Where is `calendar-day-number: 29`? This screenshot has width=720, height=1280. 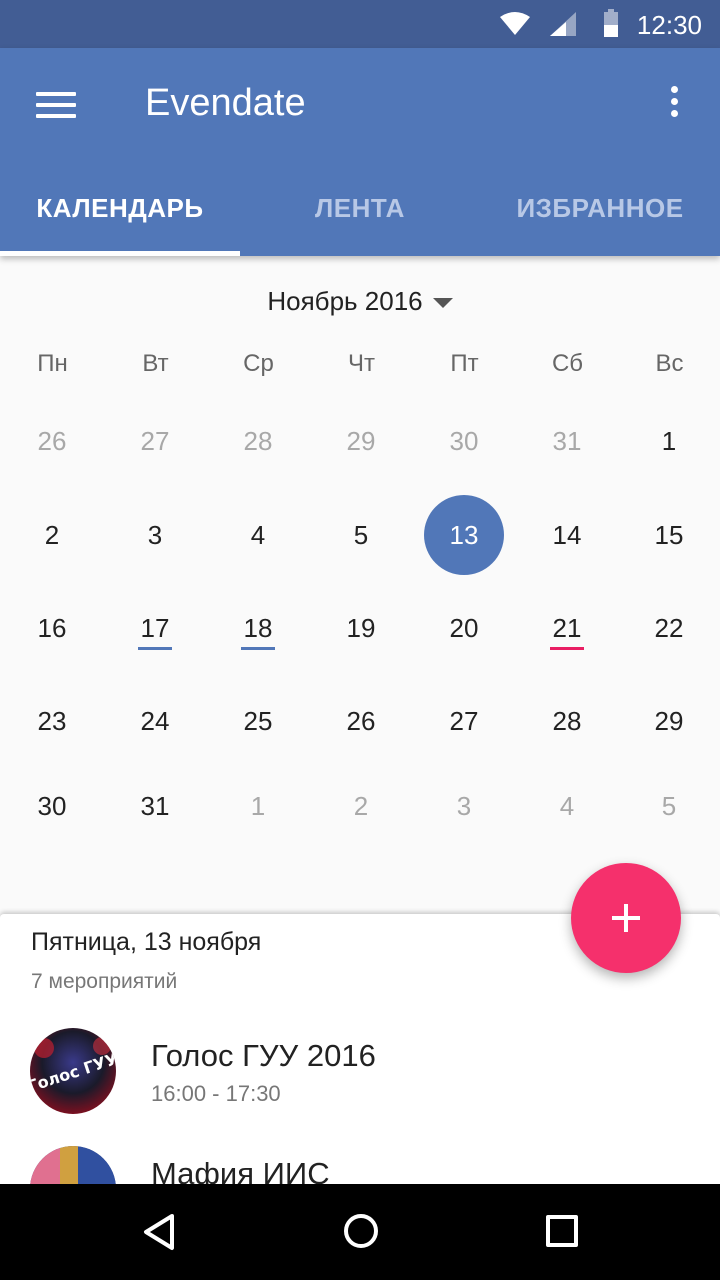
calendar-day-number: 29 is located at coordinates (669, 721).